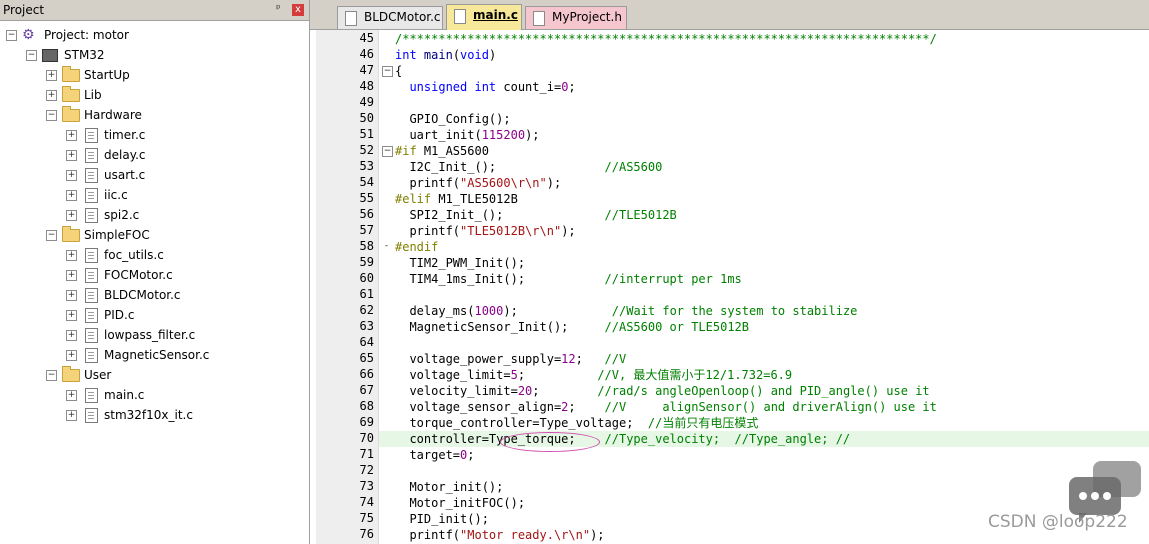  I want to click on code-token: TIM4_1ms_Init();, so click(500, 279).